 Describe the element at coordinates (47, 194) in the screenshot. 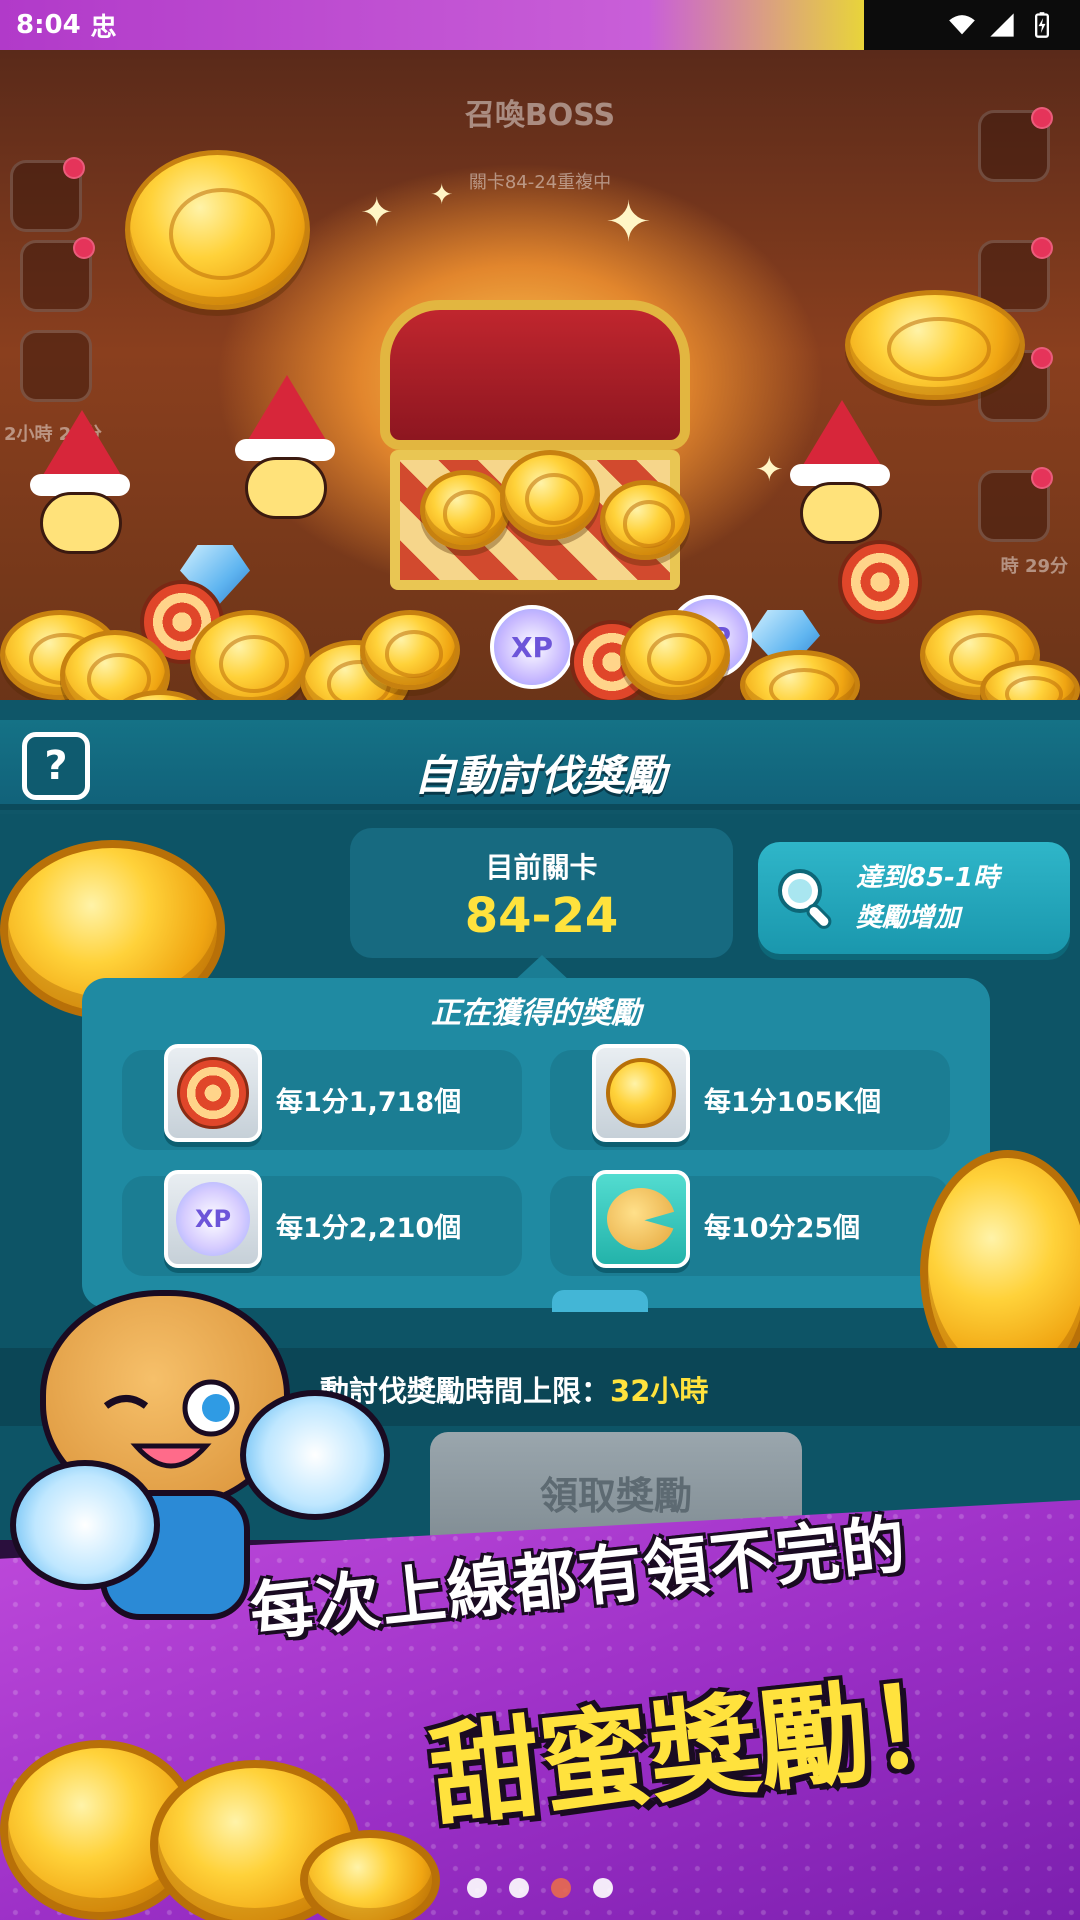

I see `side-menu-button` at that location.